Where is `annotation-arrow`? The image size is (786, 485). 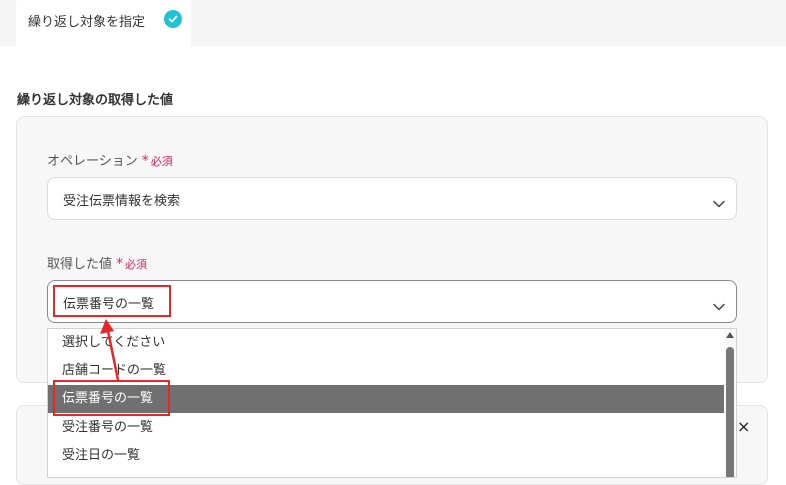
annotation-arrow is located at coordinates (110, 350).